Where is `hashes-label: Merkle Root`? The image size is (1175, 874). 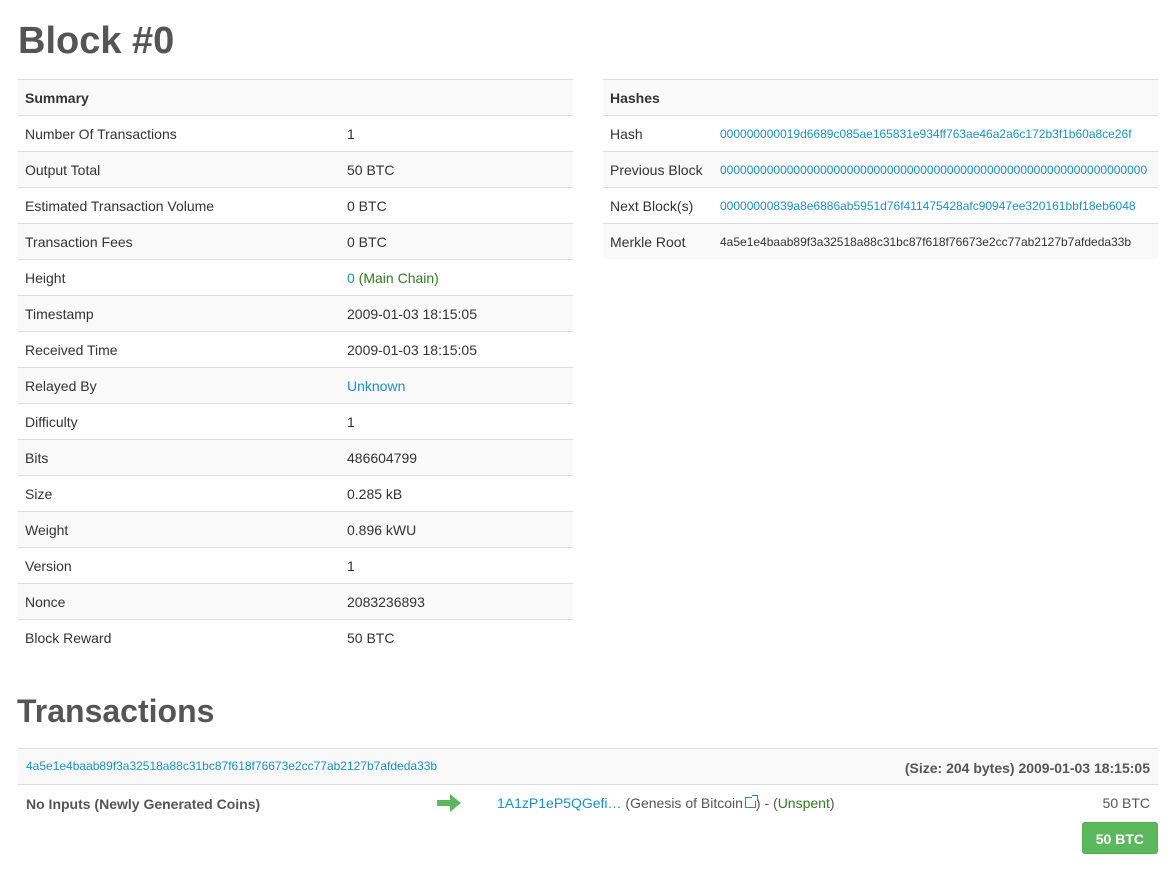 hashes-label: Merkle Root is located at coordinates (658, 241).